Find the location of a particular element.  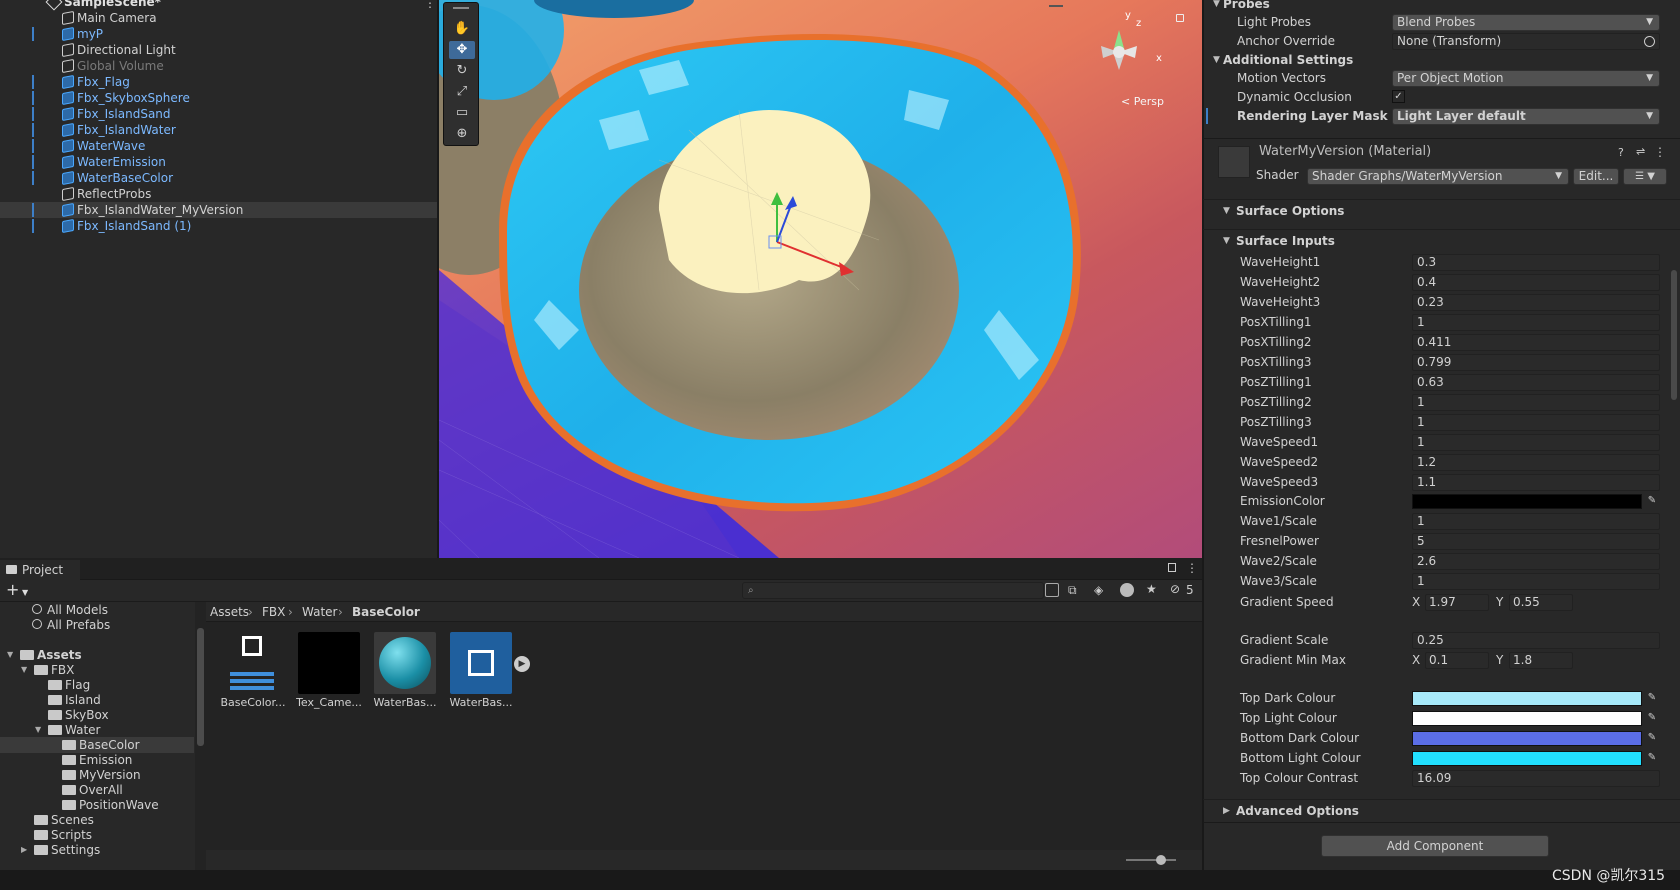

gradient-minmax-x-field: 0.1 is located at coordinates (1457, 660).